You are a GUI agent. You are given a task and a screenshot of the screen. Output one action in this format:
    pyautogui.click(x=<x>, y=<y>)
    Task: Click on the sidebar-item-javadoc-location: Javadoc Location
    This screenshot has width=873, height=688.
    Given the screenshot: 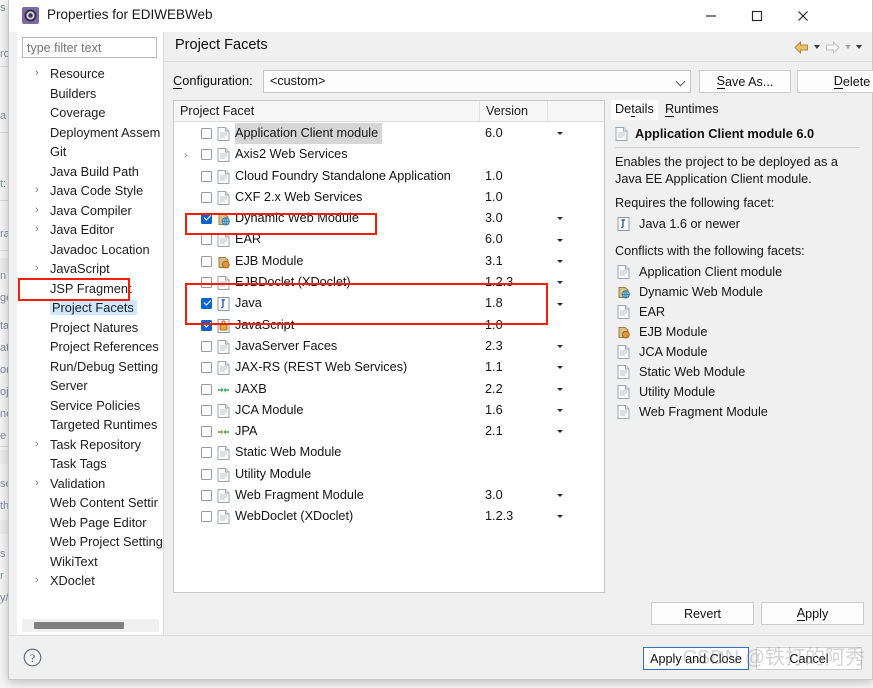 What is the action you would take?
    pyautogui.click(x=90, y=250)
    